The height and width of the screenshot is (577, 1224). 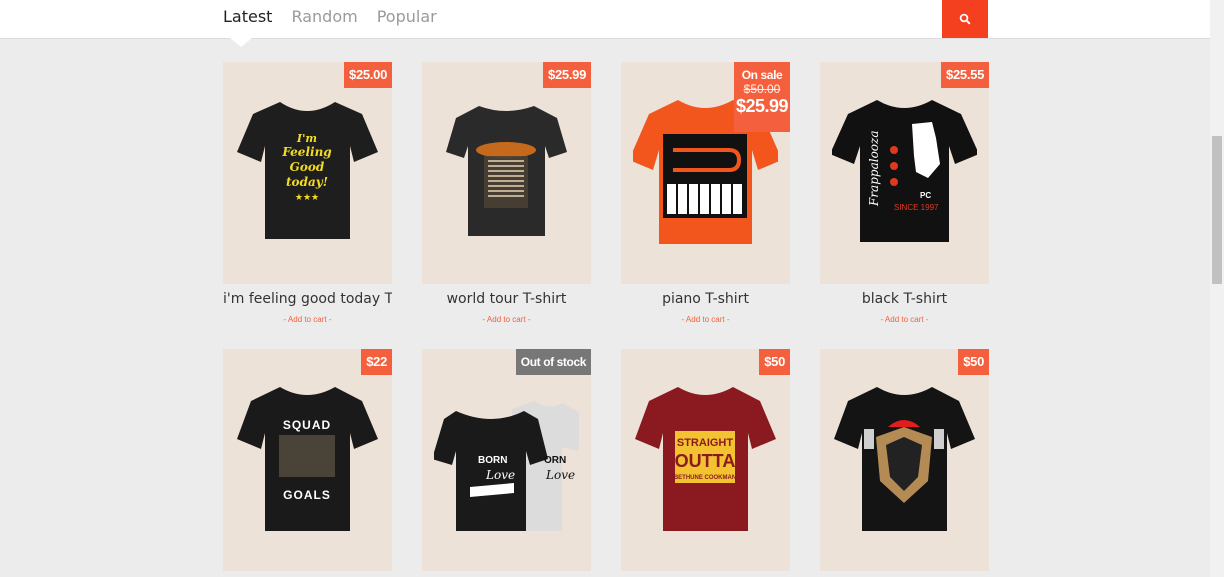 I want to click on price-badge: $25.99, so click(x=567, y=75).